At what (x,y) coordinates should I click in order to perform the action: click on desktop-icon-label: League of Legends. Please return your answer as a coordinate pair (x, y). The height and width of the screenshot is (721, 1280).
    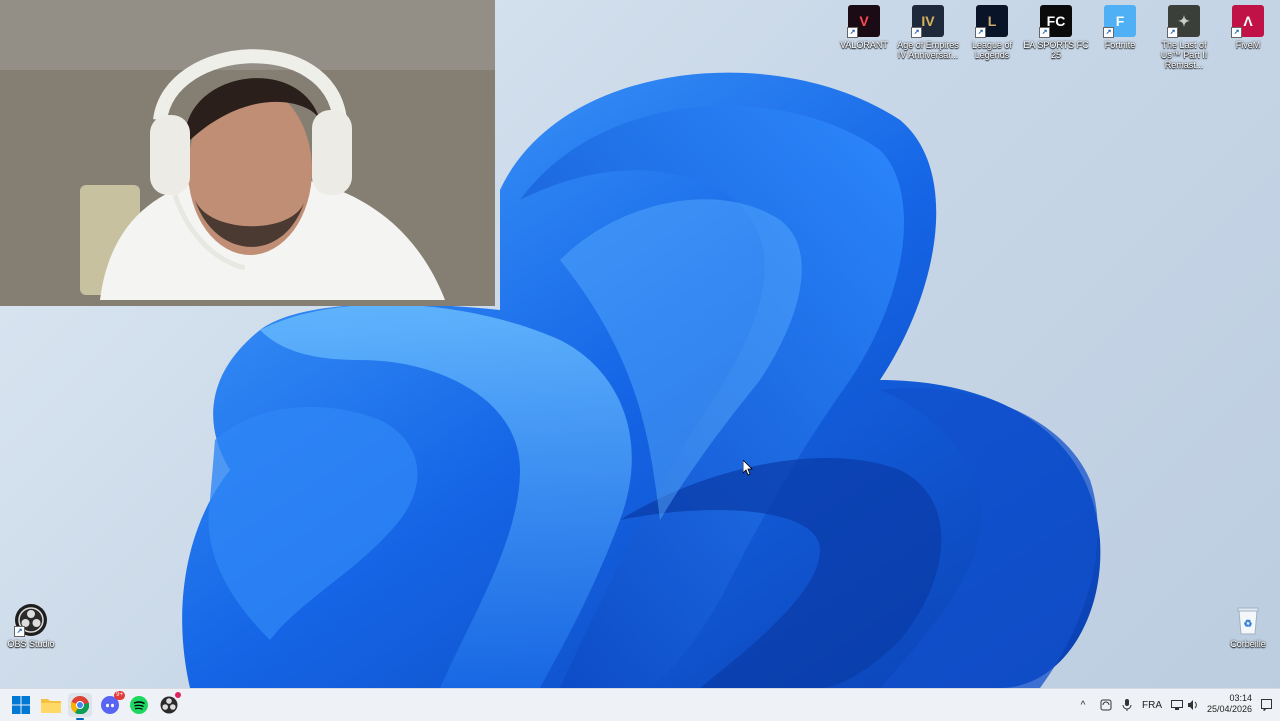
    Looking at the image, I should click on (992, 50).